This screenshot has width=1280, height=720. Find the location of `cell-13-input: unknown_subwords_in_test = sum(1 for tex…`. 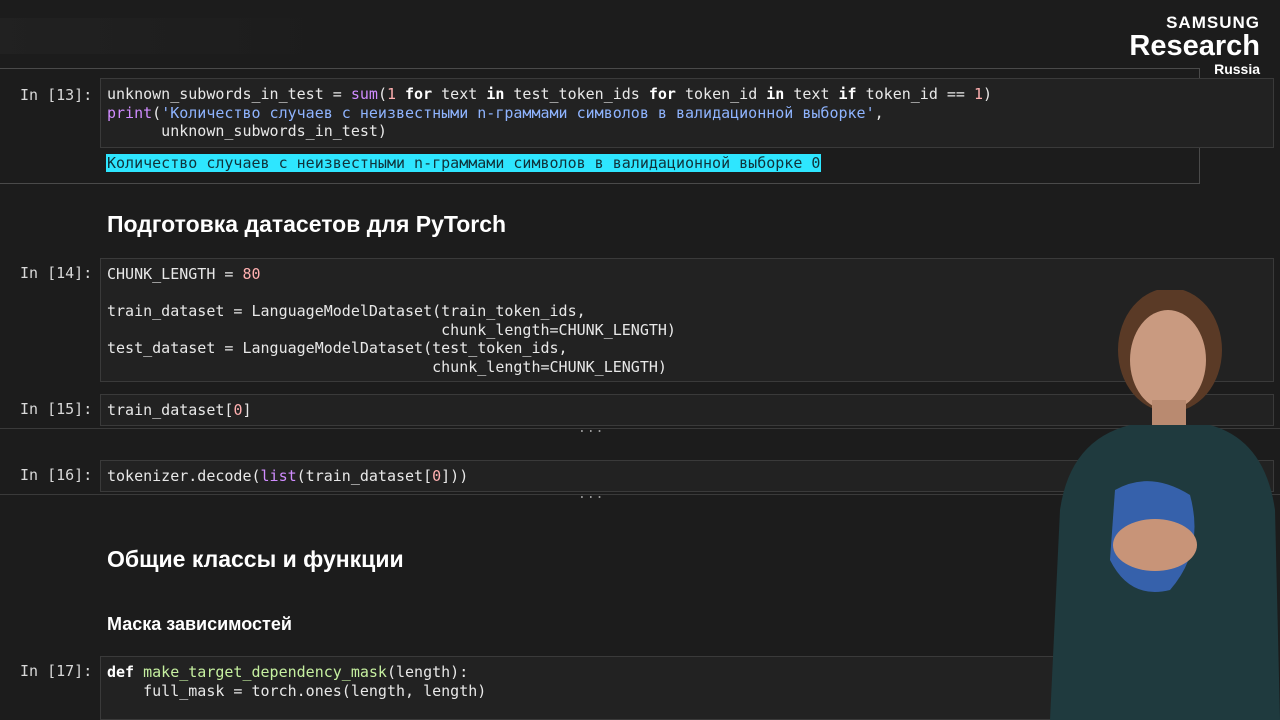

cell-13-input: unknown_subwords_in_test = sum(1 for tex… is located at coordinates (687, 113).